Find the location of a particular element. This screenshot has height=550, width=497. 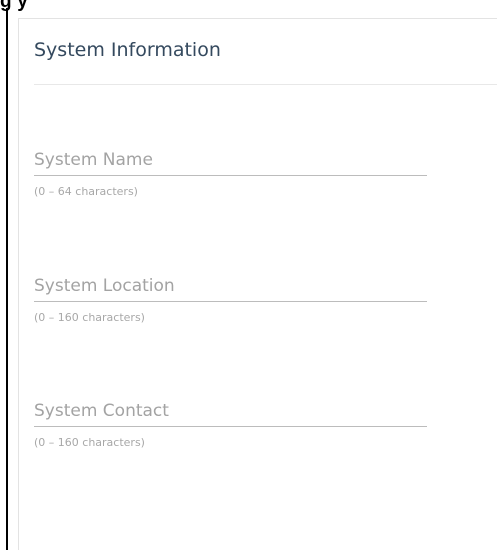

system-name-input-underline is located at coordinates (230, 175).